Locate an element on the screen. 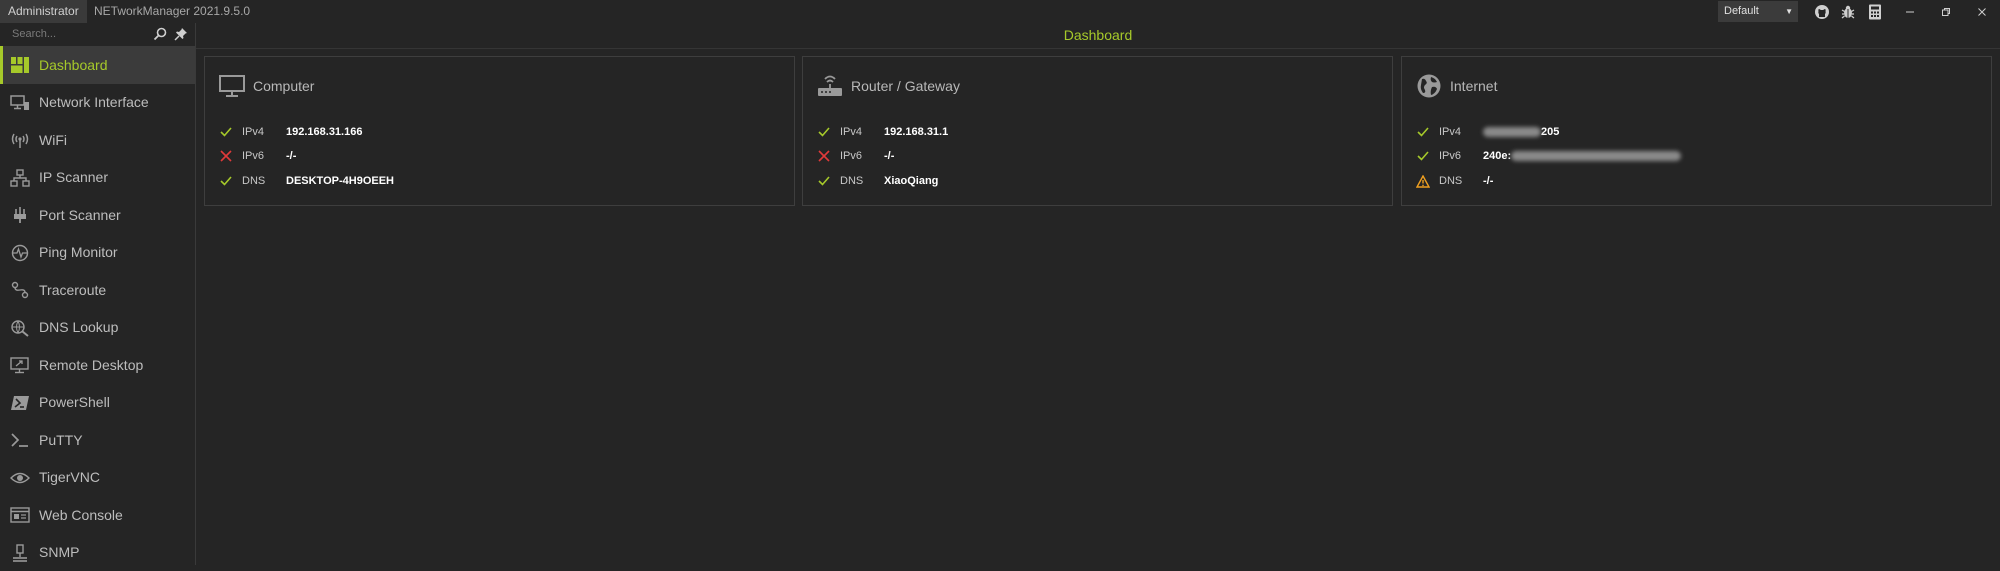 The height and width of the screenshot is (571, 2000). sidebar-search is located at coordinates (97, 34).